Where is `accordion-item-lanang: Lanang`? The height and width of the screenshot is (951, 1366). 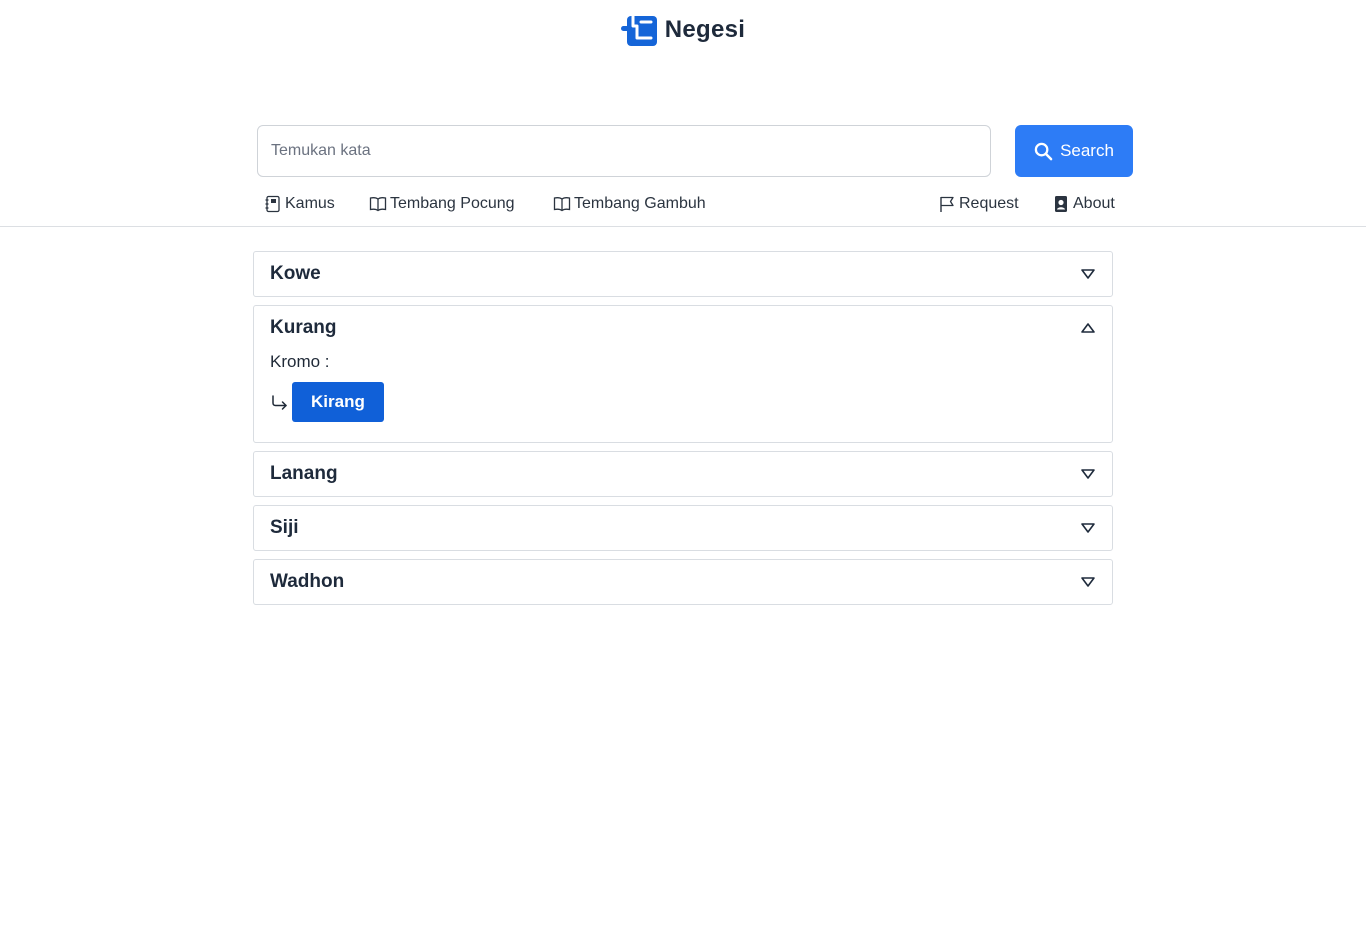 accordion-item-lanang: Lanang is located at coordinates (683, 474).